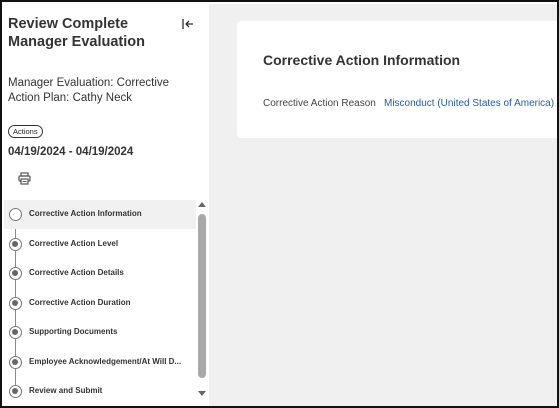  I want to click on date-range: 04/19/2024 - 04/19/2024, so click(71, 152).